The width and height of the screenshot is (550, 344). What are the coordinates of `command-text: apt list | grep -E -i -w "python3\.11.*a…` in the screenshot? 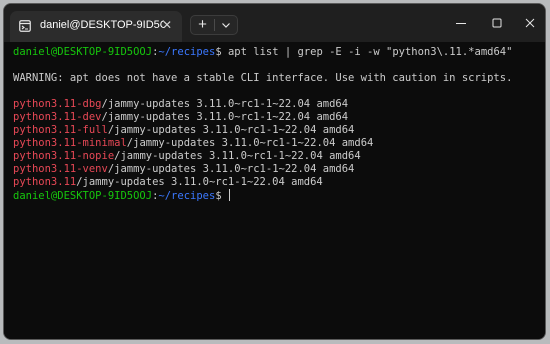 It's located at (367, 52).